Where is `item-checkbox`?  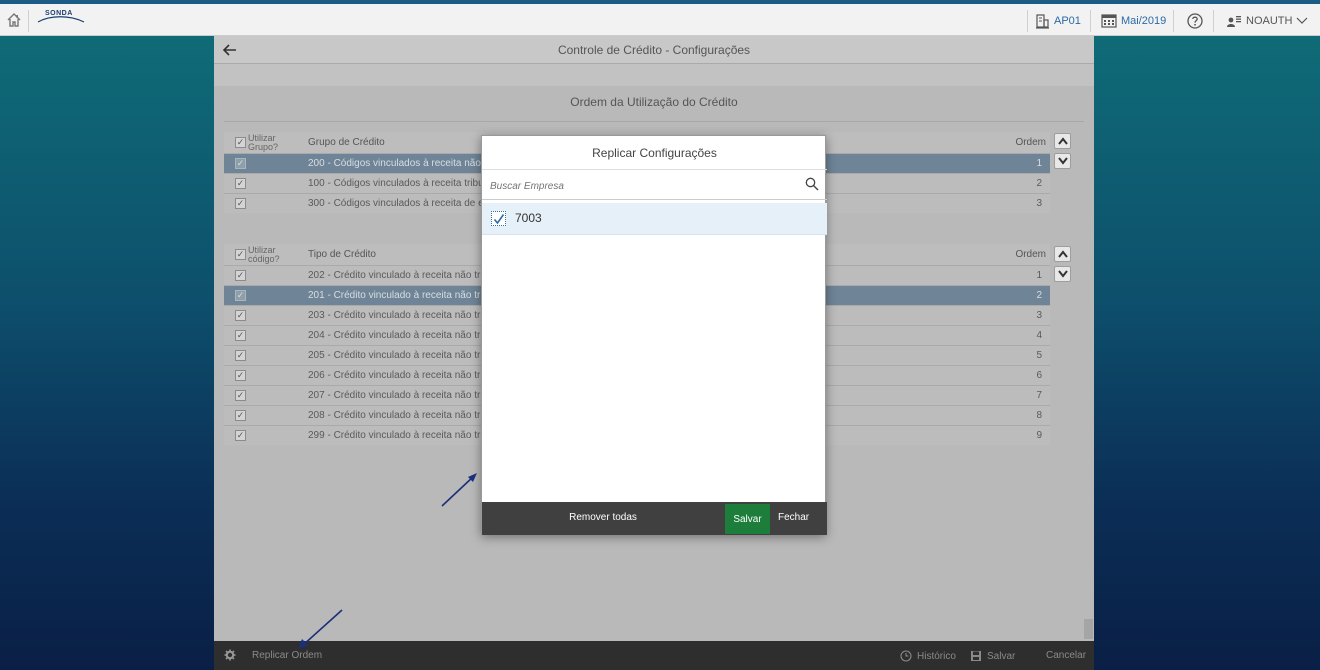 item-checkbox is located at coordinates (498, 218).